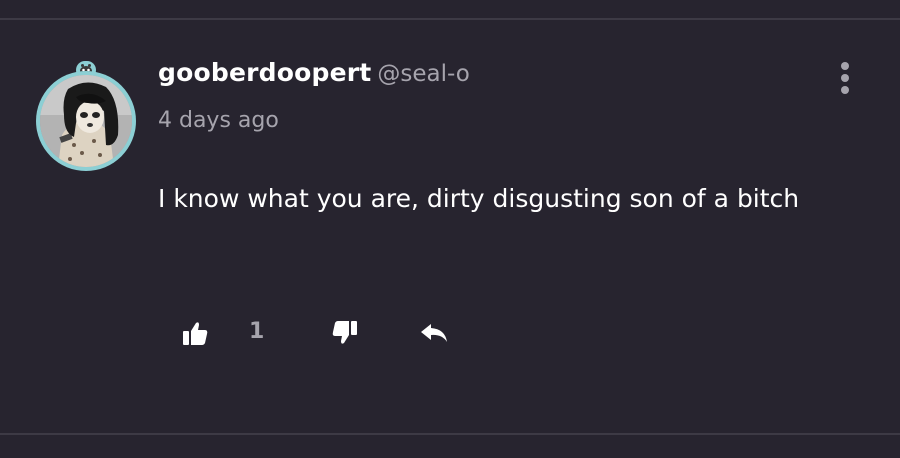 The width and height of the screenshot is (900, 458). Describe the element at coordinates (257, 331) in the screenshot. I see `like-count: 1` at that location.